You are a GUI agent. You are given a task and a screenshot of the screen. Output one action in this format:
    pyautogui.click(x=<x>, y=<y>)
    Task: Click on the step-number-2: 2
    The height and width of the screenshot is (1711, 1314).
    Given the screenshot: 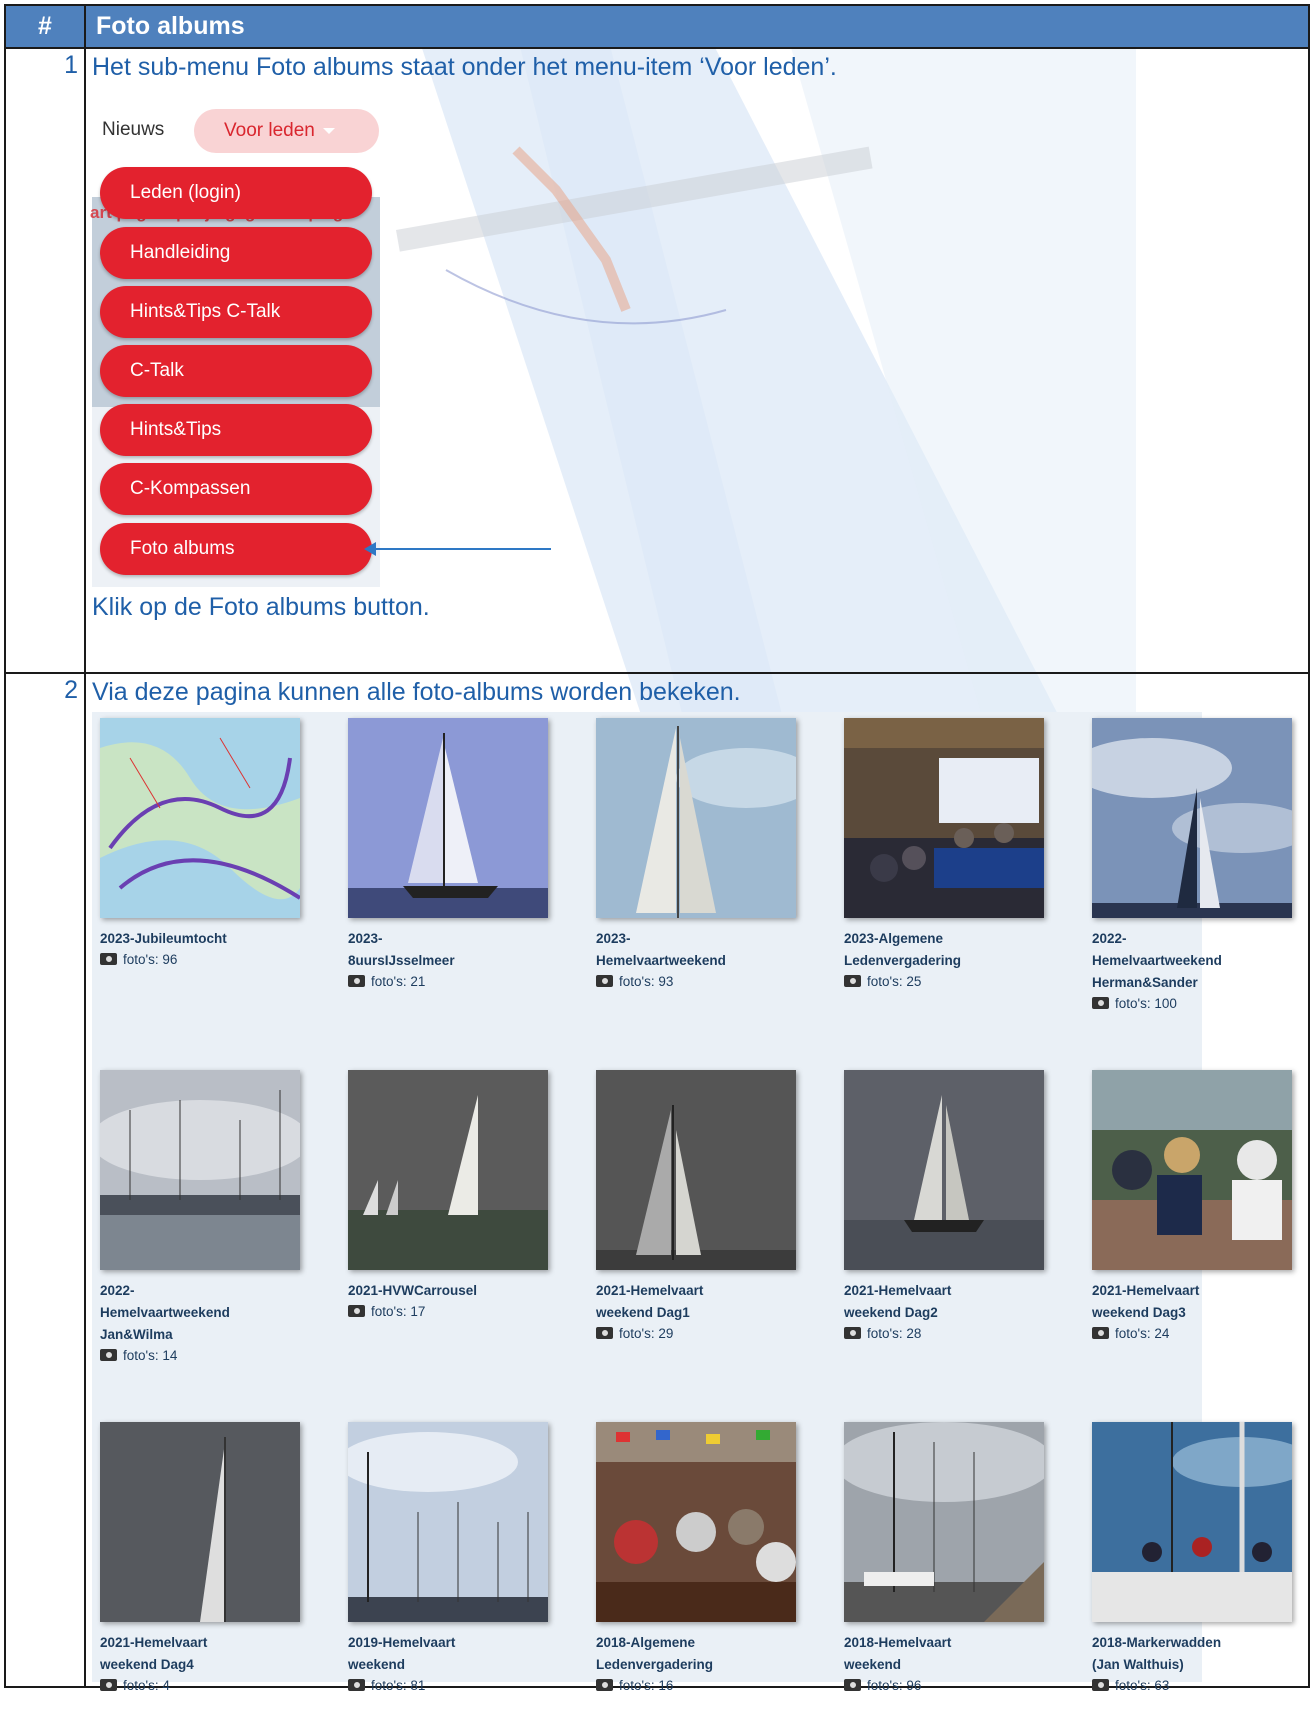 What is the action you would take?
    pyautogui.click(x=45, y=1180)
    